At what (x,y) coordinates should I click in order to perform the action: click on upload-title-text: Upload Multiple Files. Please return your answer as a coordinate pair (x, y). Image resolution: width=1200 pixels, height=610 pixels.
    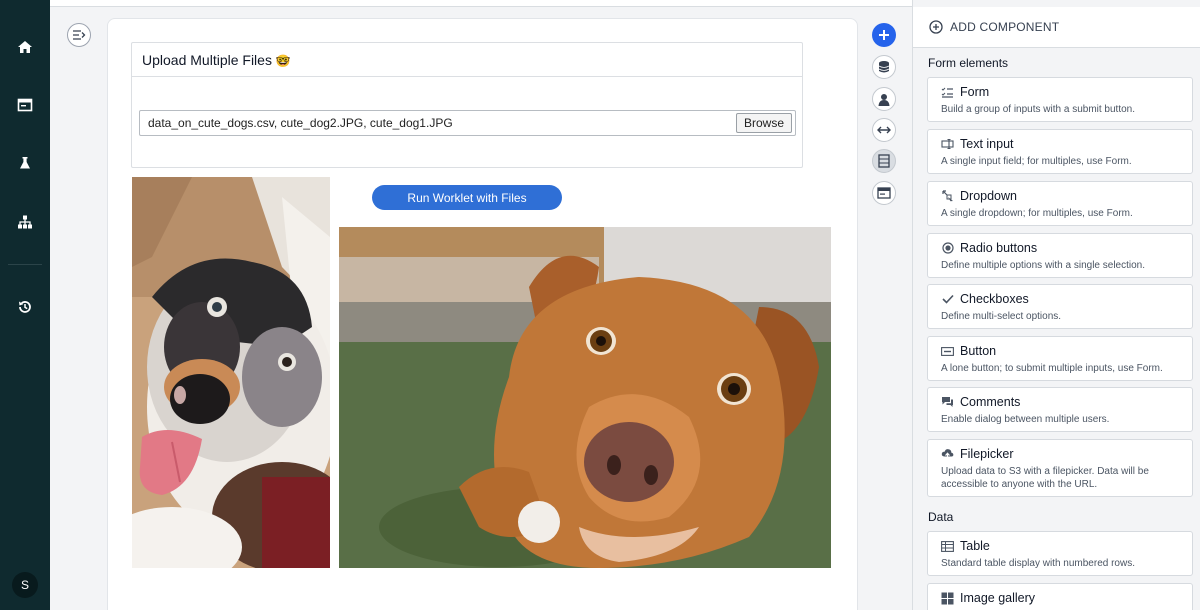
    Looking at the image, I should click on (207, 60).